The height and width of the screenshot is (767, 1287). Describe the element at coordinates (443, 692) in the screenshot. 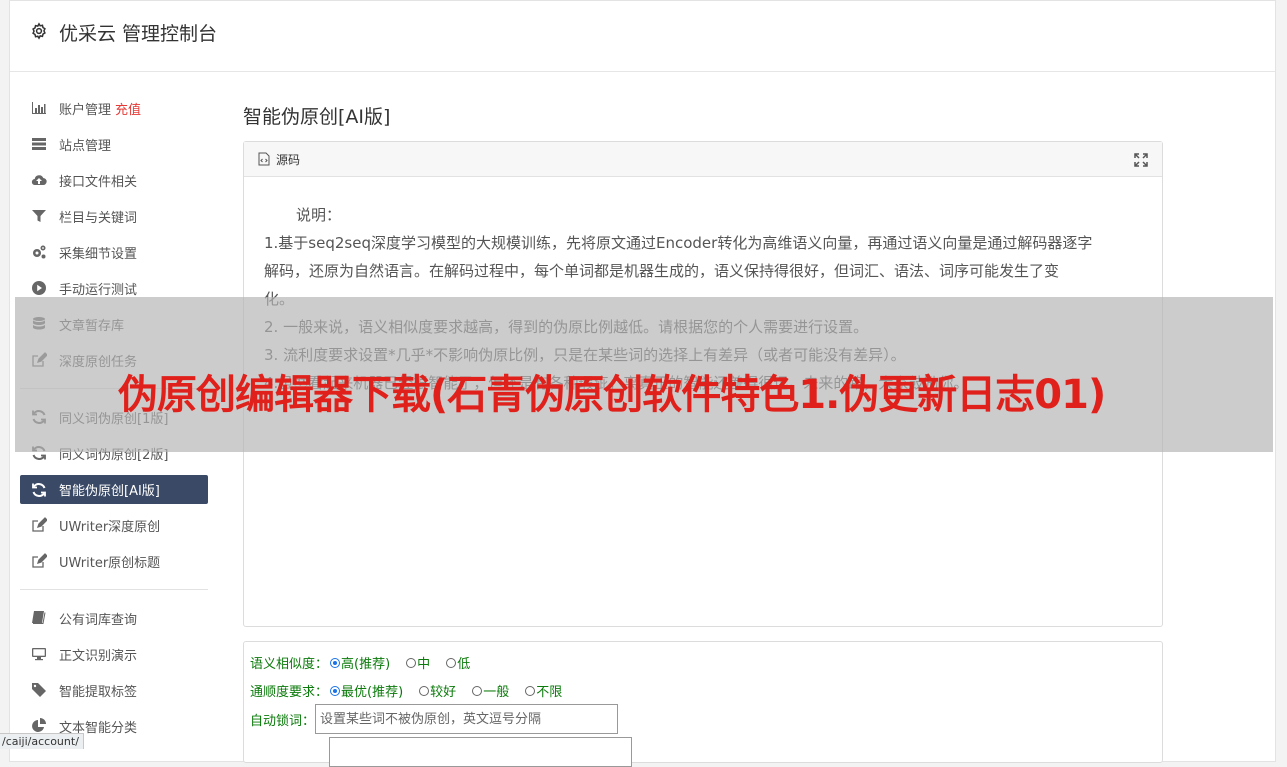

I see `radio-label: 较好` at that location.